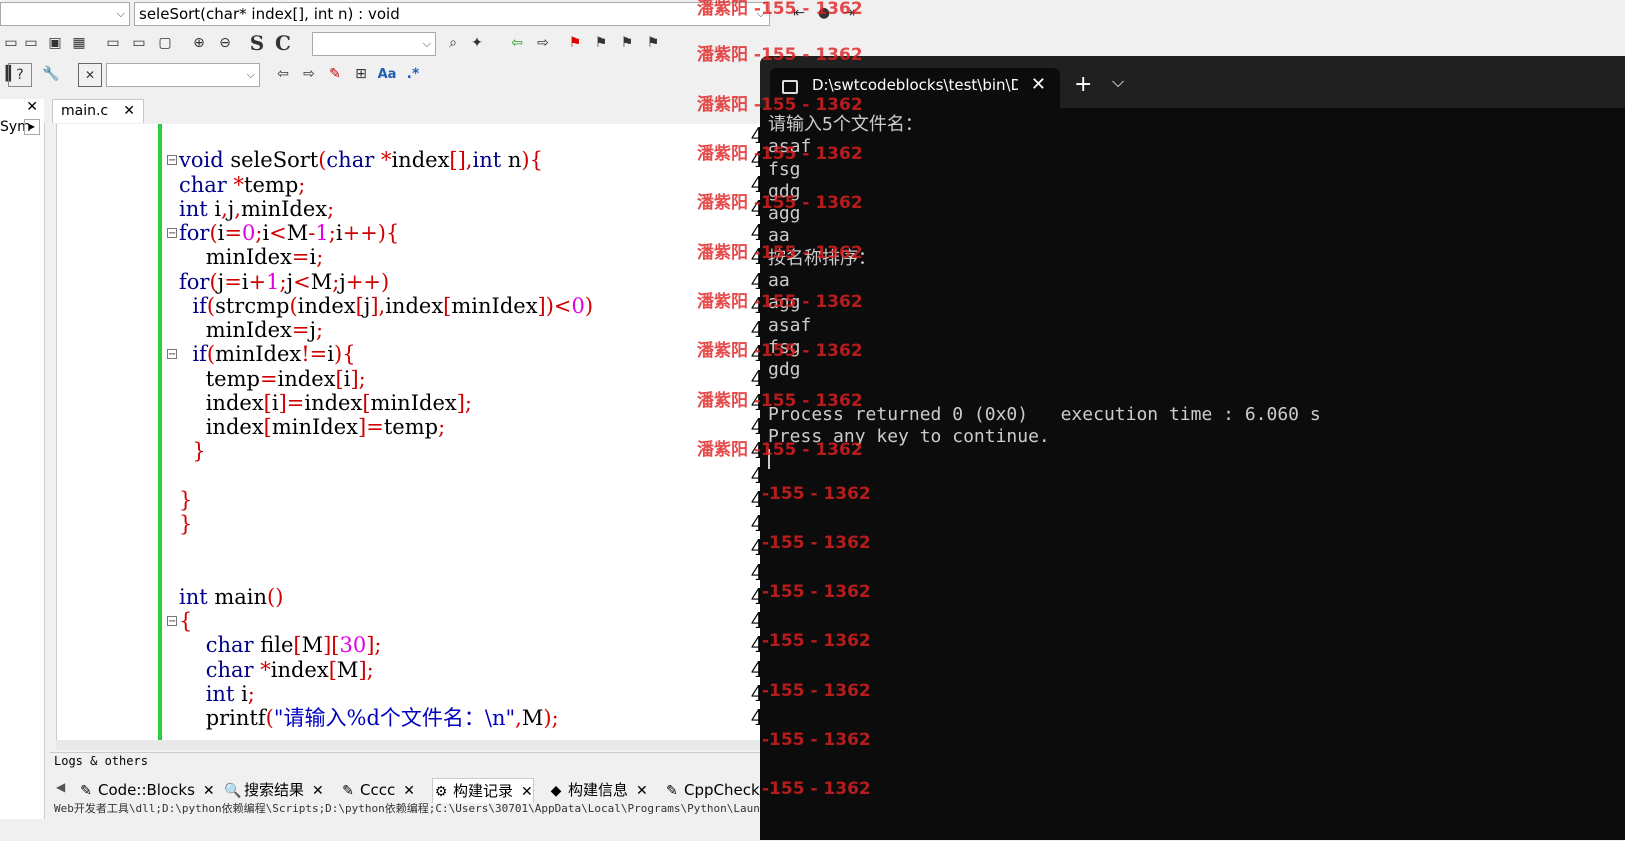 This screenshot has height=841, width=1625. Describe the element at coordinates (424, 233) in the screenshot. I see `code-line: 479for(i=0;i<M-1;i++){−` at that location.